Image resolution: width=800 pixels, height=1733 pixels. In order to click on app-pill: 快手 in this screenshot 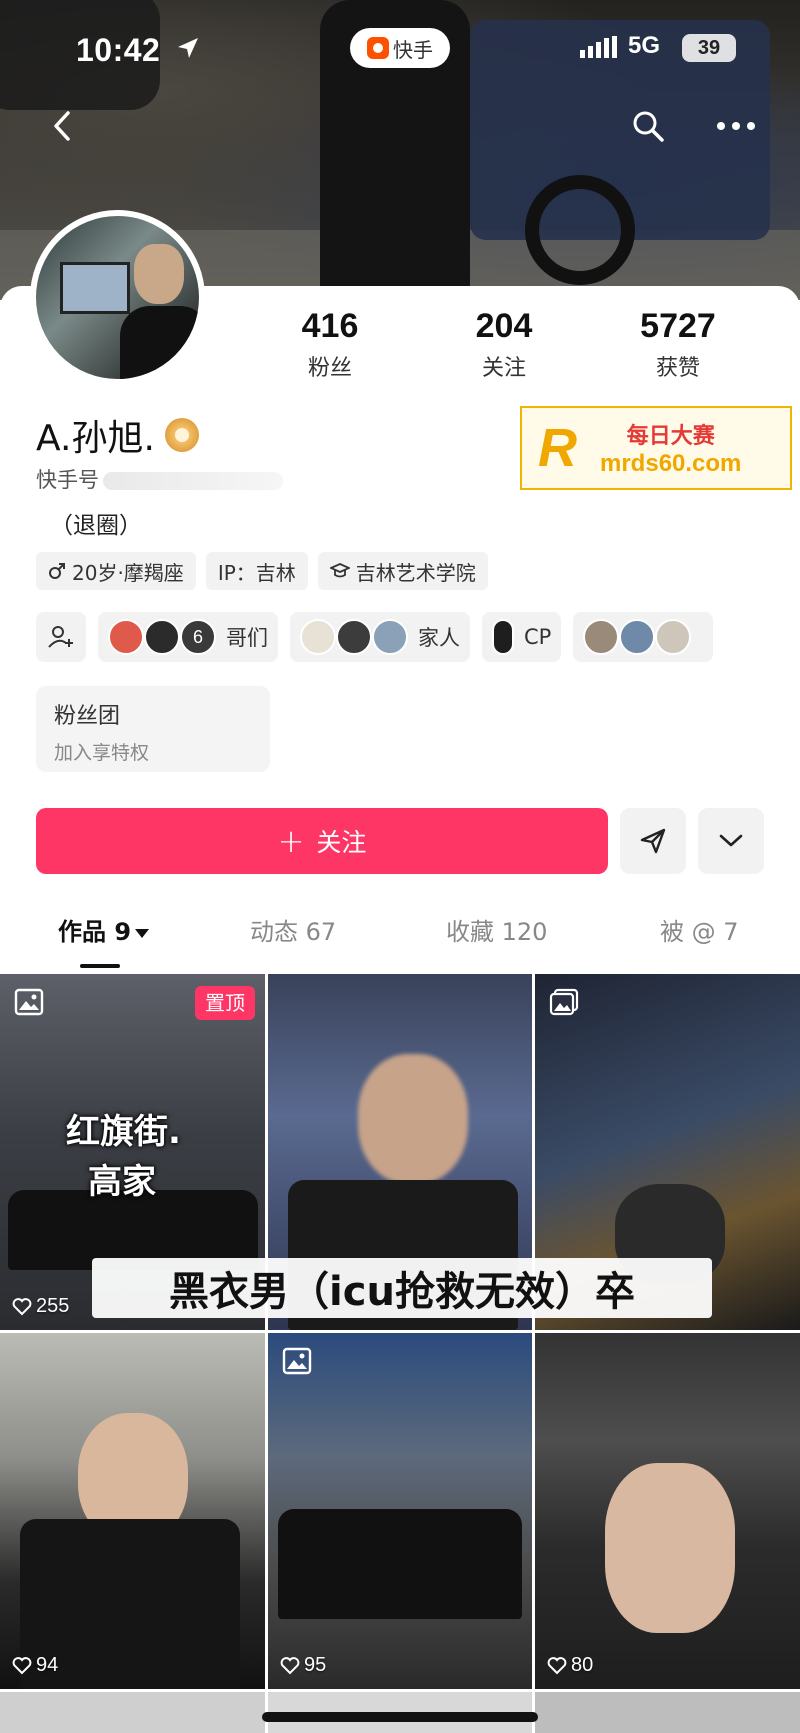, I will do `click(400, 48)`.